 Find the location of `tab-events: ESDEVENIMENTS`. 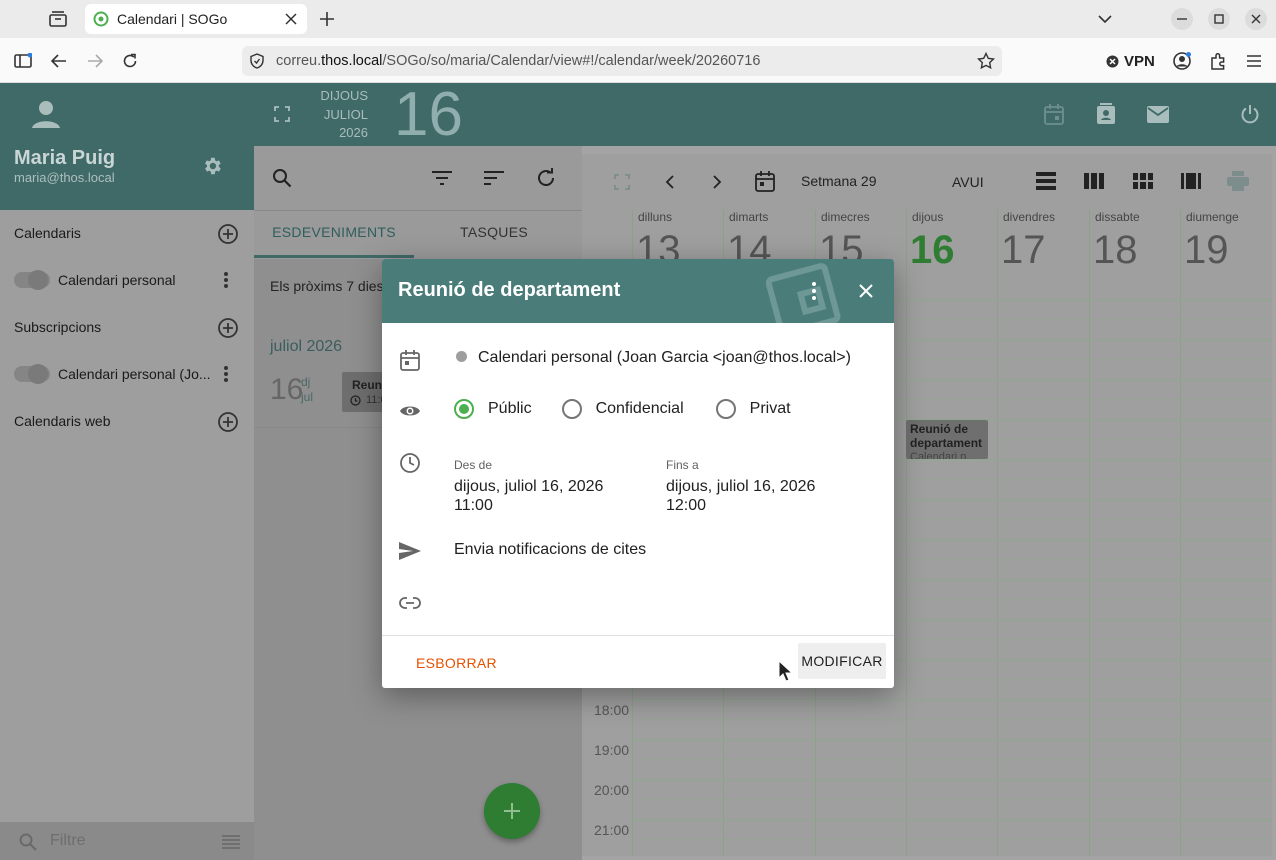

tab-events: ESDEVENIMENTS is located at coordinates (334, 232).